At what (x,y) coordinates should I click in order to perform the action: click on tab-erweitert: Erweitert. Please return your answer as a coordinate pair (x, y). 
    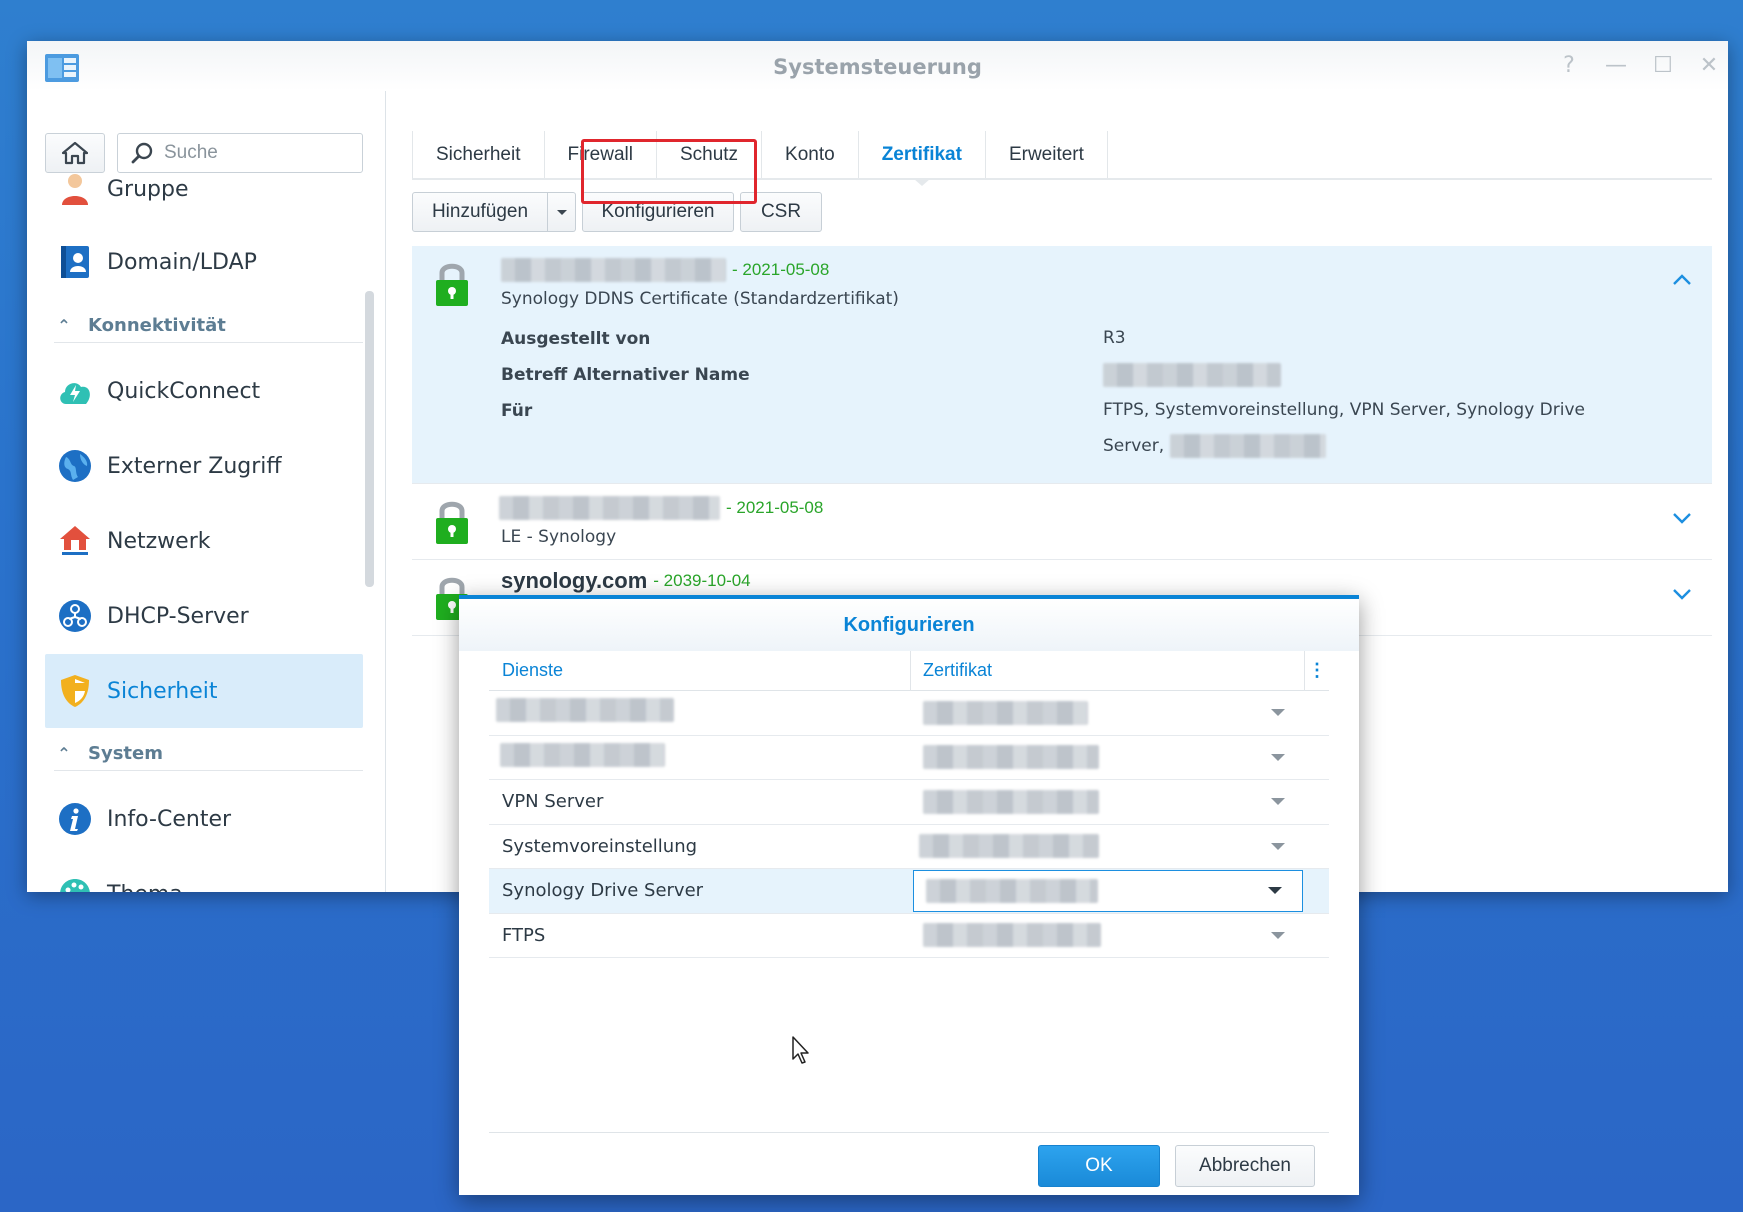
    Looking at the image, I should click on (1047, 154).